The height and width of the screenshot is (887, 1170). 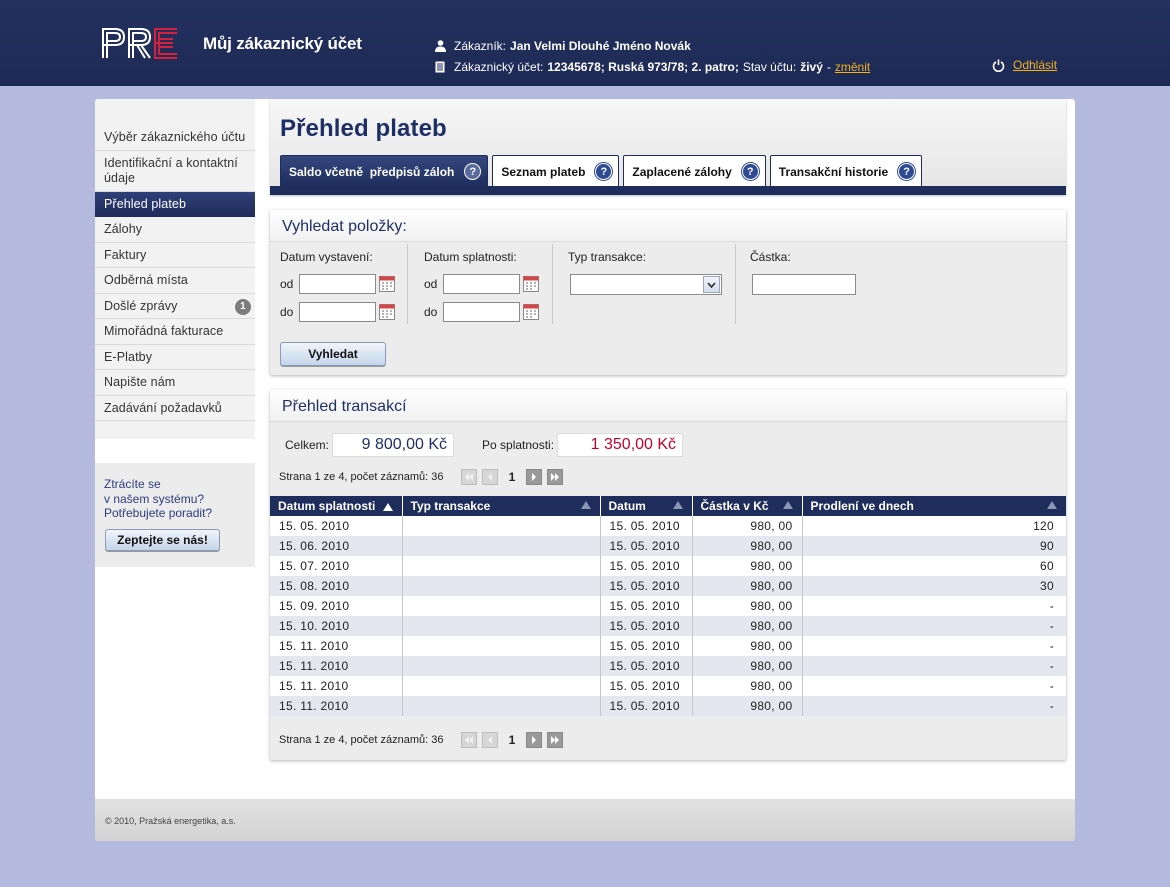 I want to click on sidebar-item-label: Výběr zákaznického účtu, so click(x=175, y=137).